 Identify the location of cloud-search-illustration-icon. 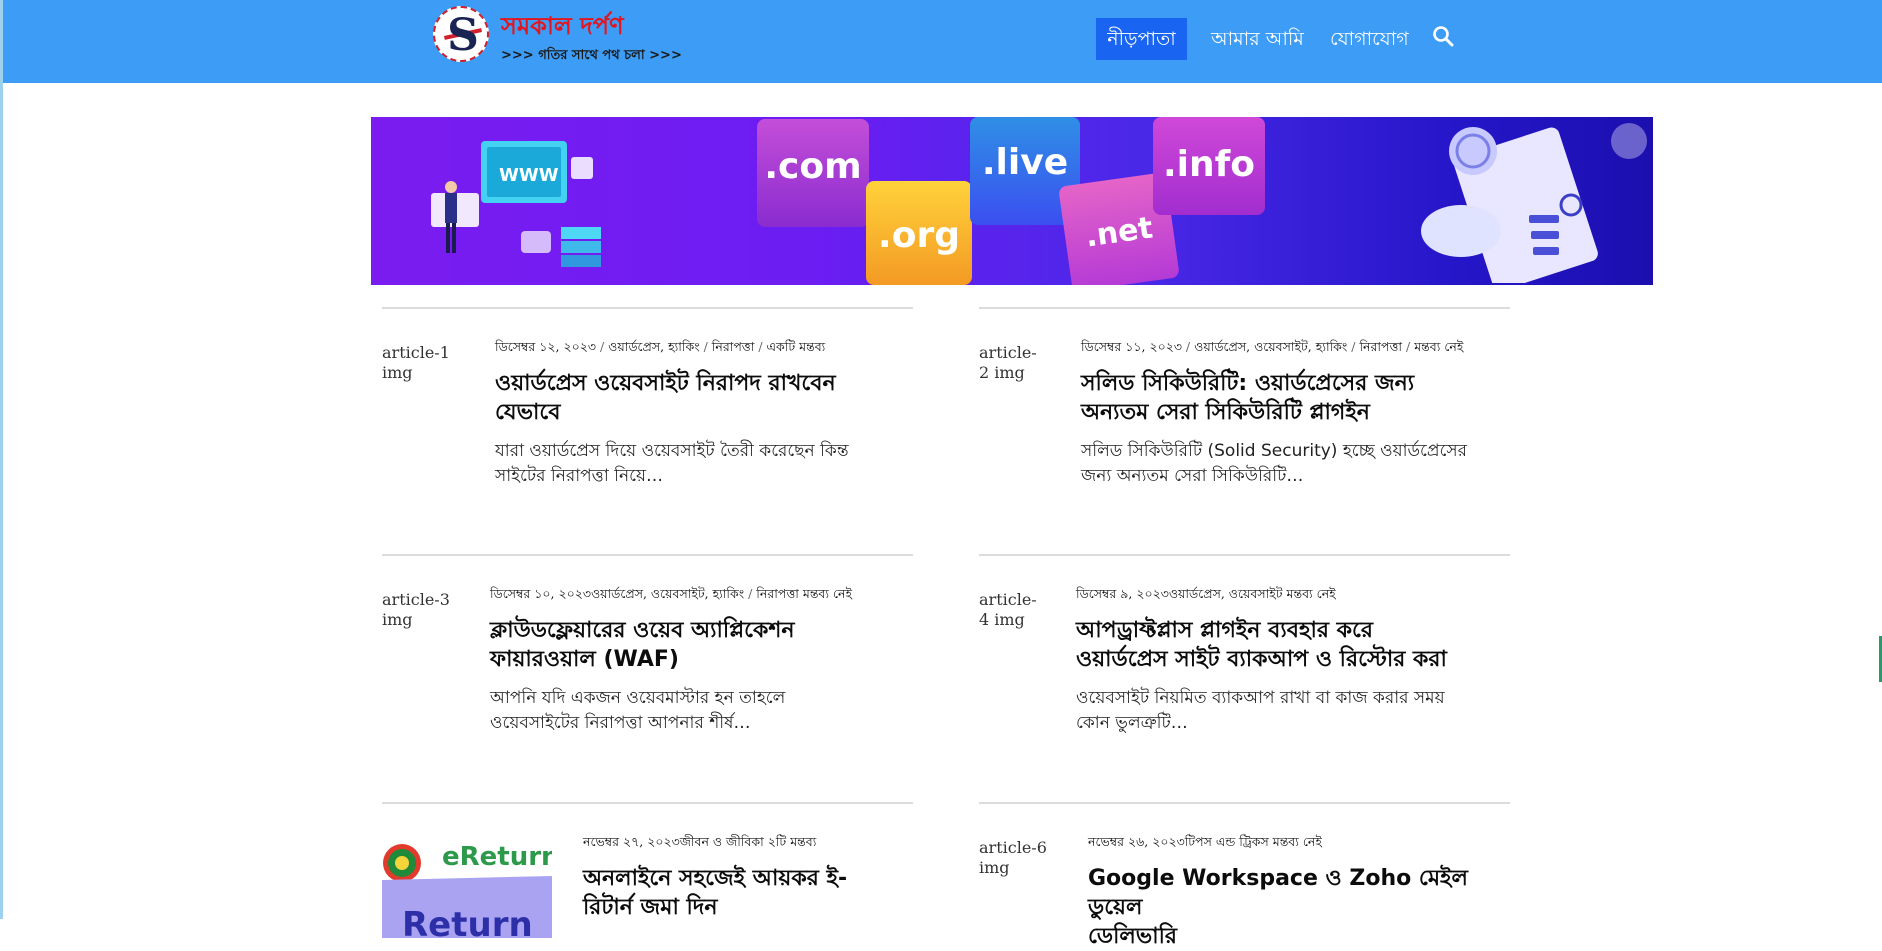
(1509, 205).